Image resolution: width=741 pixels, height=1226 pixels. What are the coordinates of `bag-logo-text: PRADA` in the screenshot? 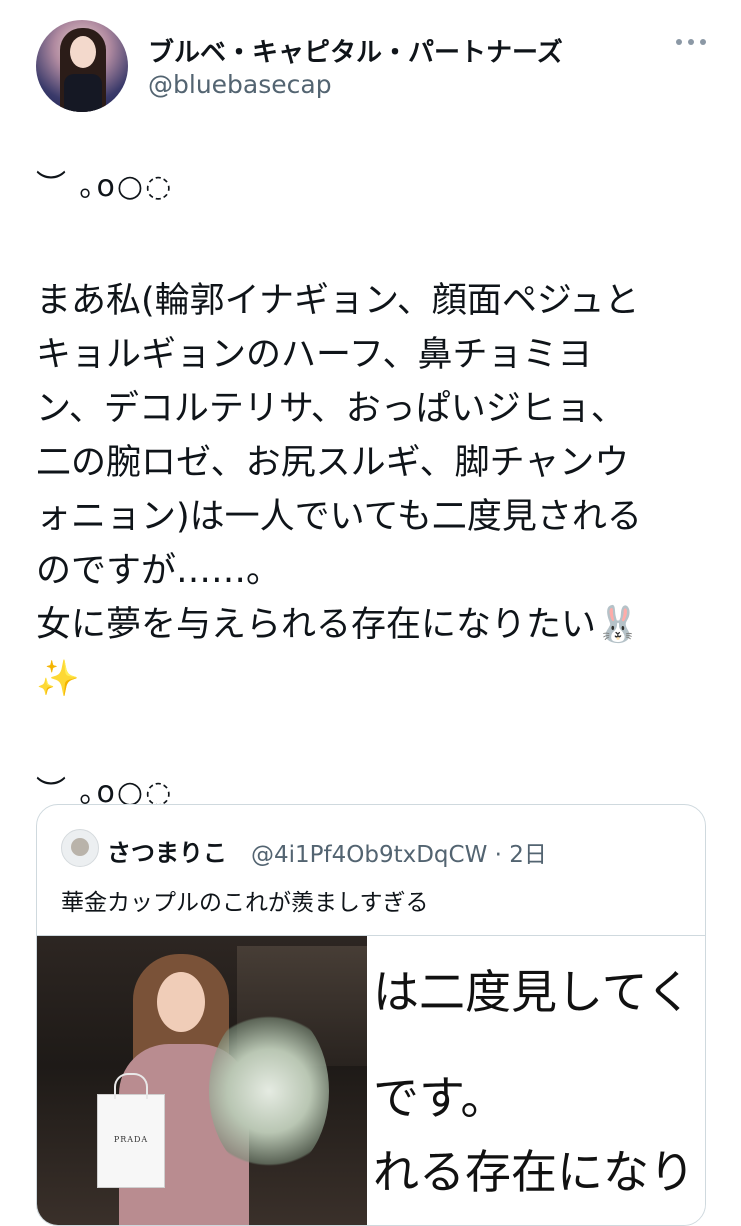 It's located at (131, 1139).